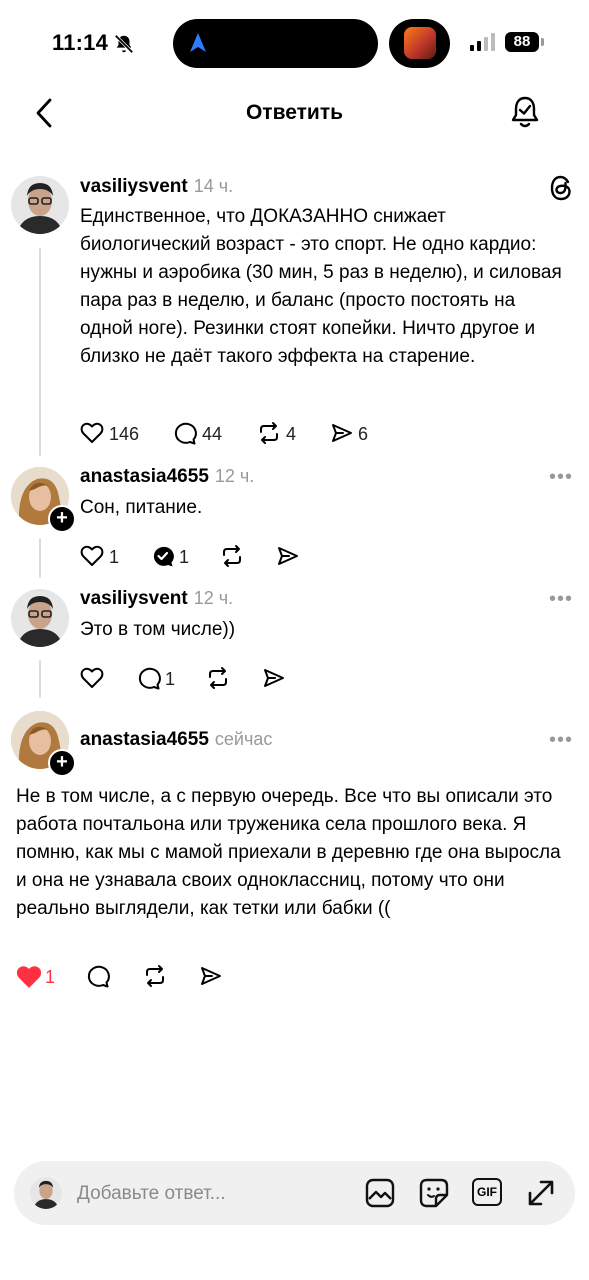 This screenshot has width=589, height=1280. What do you see at coordinates (380, 1193) in the screenshot?
I see `image-attach-icon` at bounding box center [380, 1193].